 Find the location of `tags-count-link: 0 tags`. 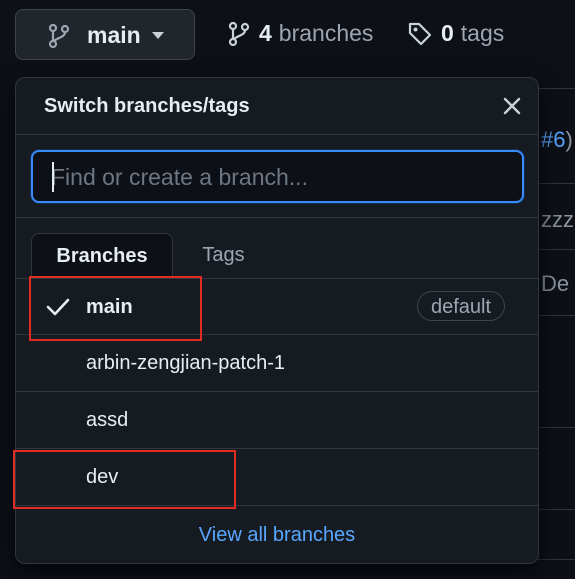

tags-count-link: 0 tags is located at coordinates (455, 33).